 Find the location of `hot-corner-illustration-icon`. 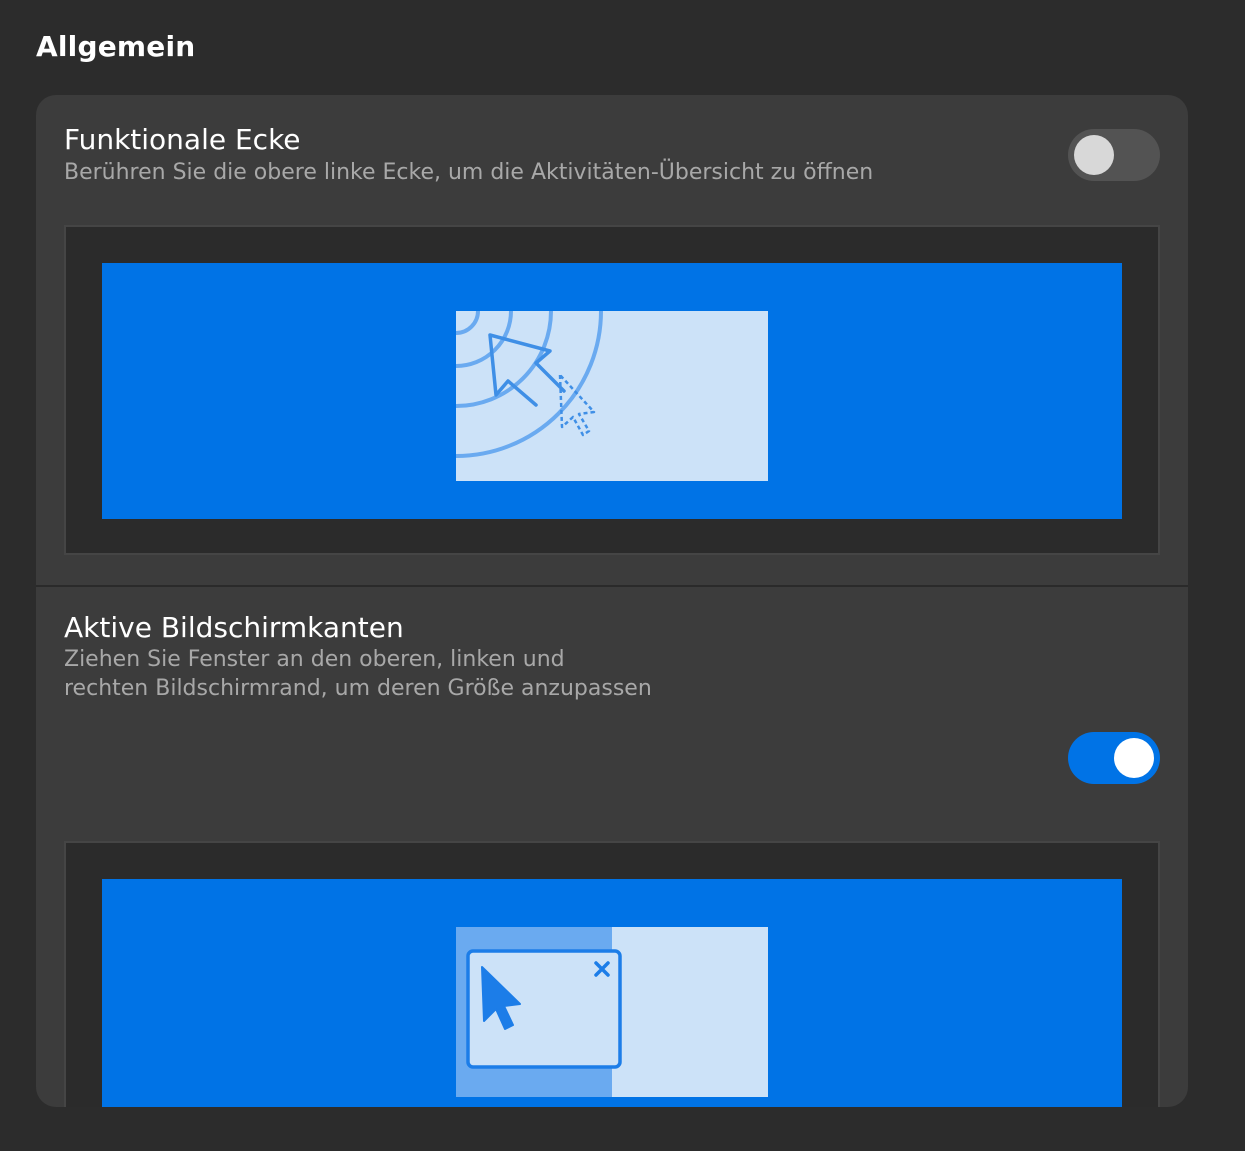

hot-corner-illustration-icon is located at coordinates (612, 396).